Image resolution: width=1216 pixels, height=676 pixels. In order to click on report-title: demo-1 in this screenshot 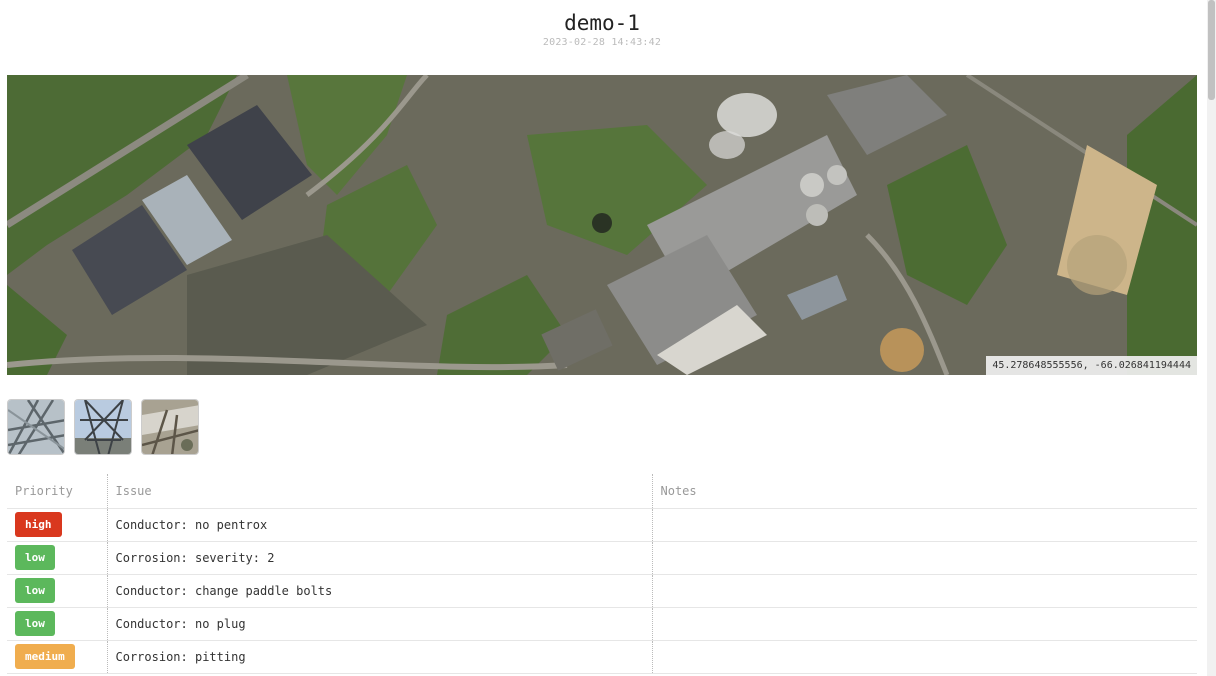, I will do `click(602, 23)`.